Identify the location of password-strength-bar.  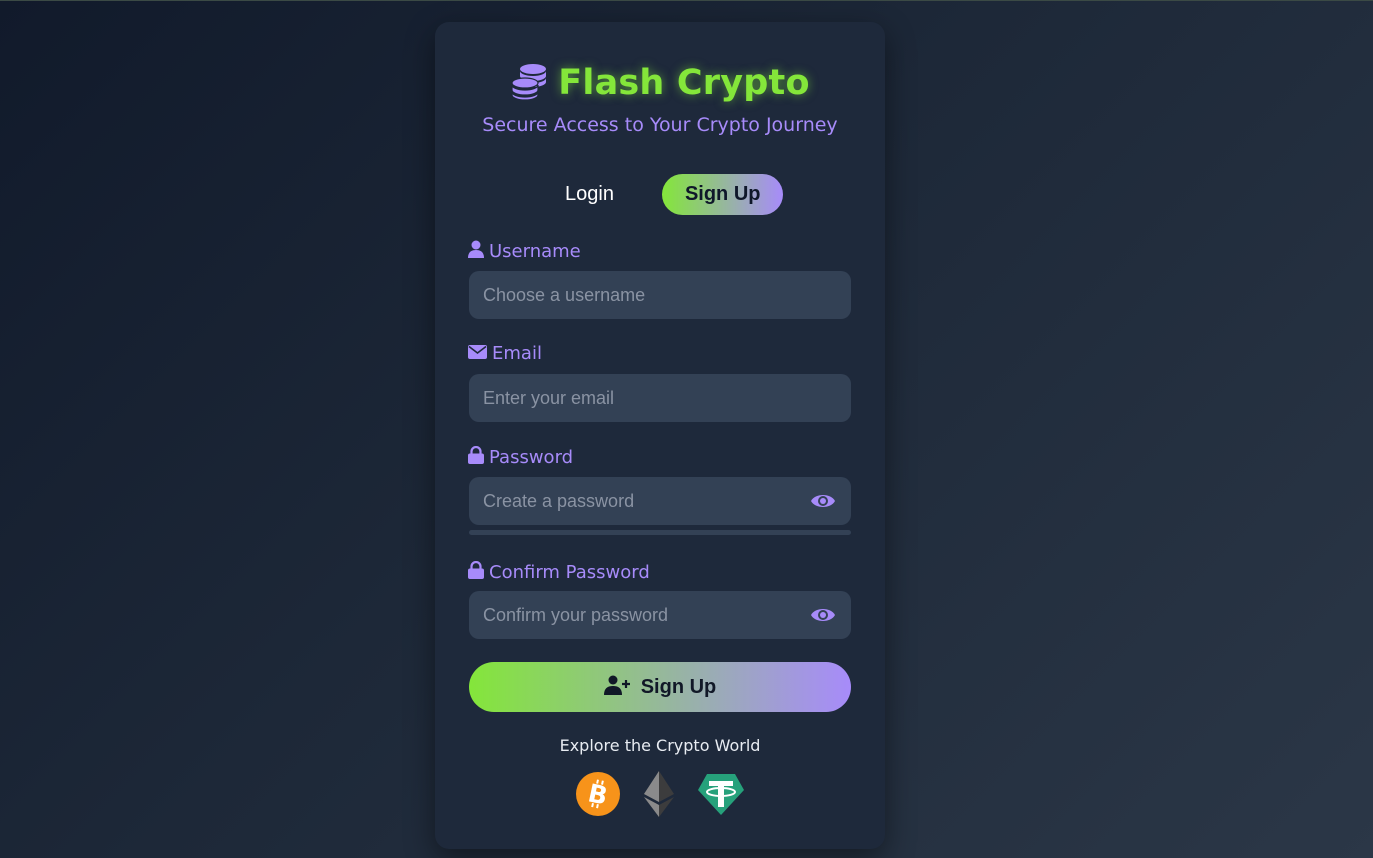
(660, 532).